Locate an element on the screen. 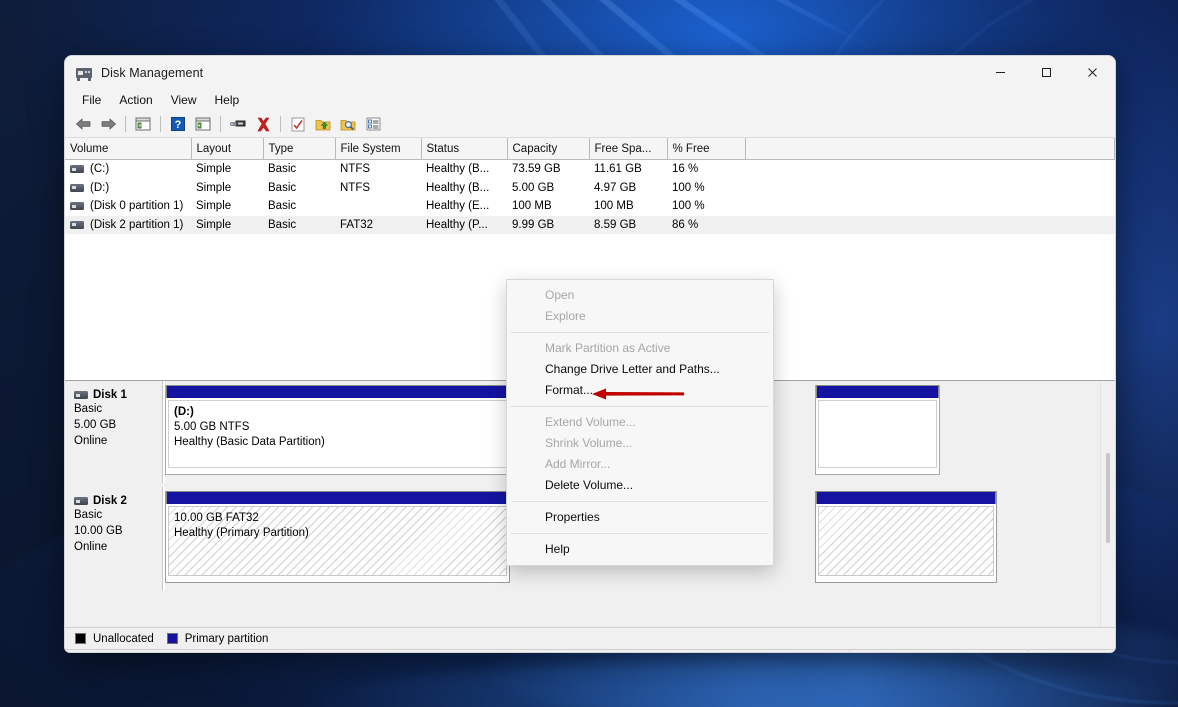 The image size is (1178, 707). legend-label-primary-partition: Primary partition is located at coordinates (226, 638).